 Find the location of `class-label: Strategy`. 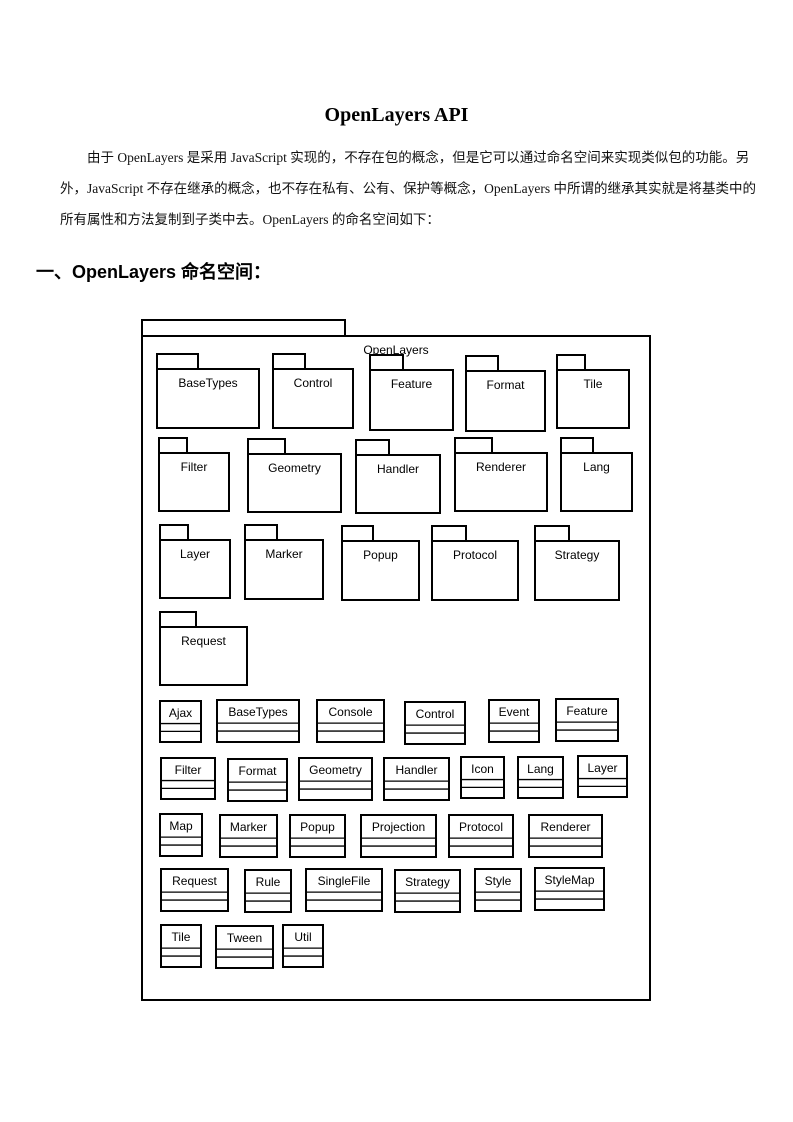

class-label: Strategy is located at coordinates (427, 882).